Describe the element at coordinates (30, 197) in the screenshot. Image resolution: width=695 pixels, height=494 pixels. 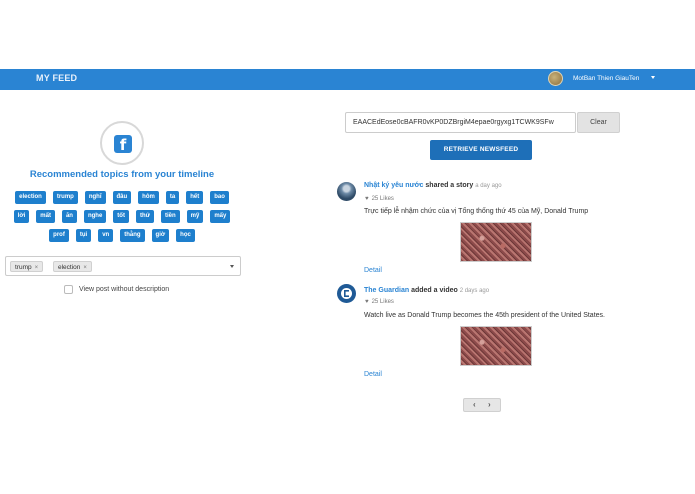
I see `topic-tag-button: election` at that location.